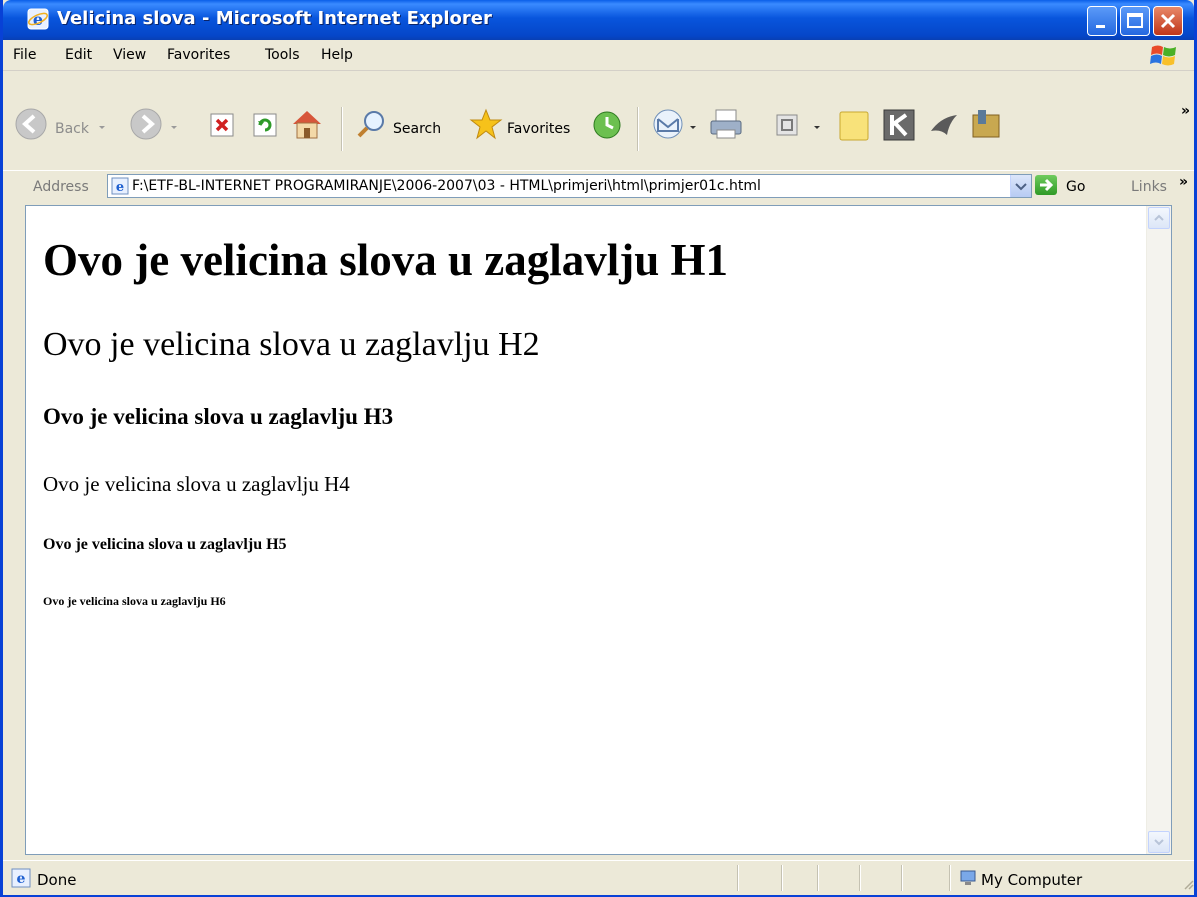  I want to click on menu-help: Help, so click(337, 55).